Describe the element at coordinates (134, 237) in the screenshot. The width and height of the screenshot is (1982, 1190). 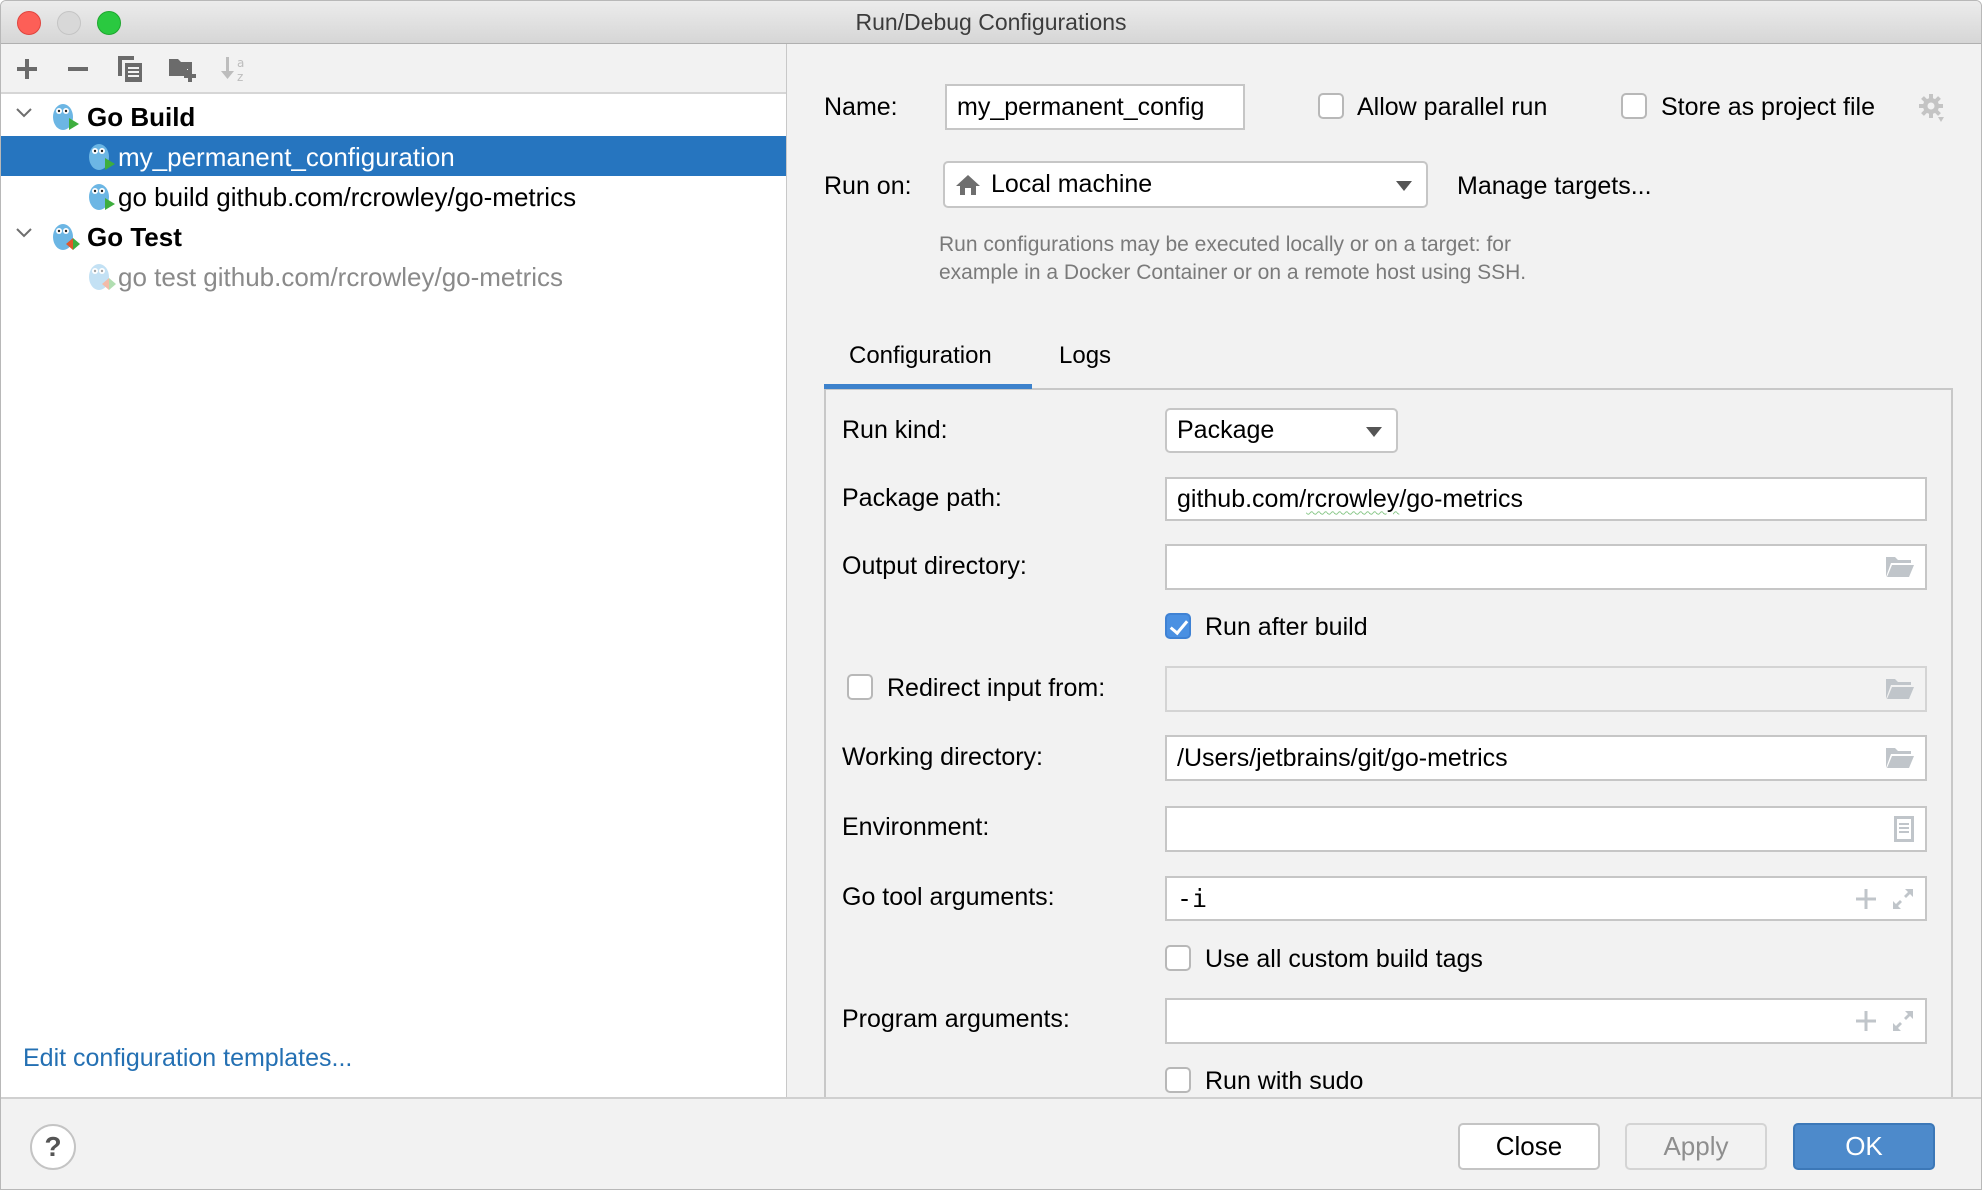
I see `tree-group-label: Go Test` at that location.